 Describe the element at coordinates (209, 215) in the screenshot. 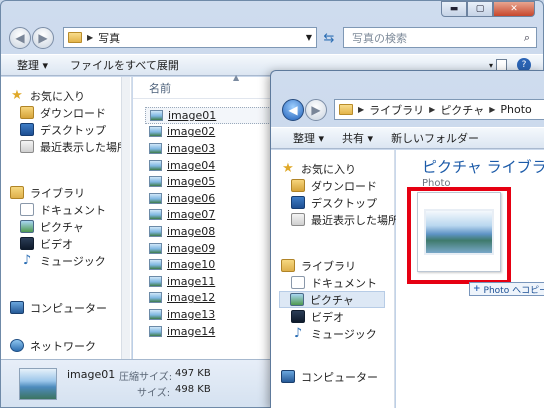

I see `file-row: image07` at that location.